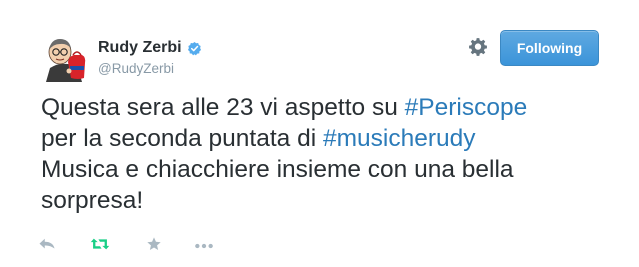  Describe the element at coordinates (182, 138) in the screenshot. I see `tweet-text-segment: per la seconda puntata di` at that location.